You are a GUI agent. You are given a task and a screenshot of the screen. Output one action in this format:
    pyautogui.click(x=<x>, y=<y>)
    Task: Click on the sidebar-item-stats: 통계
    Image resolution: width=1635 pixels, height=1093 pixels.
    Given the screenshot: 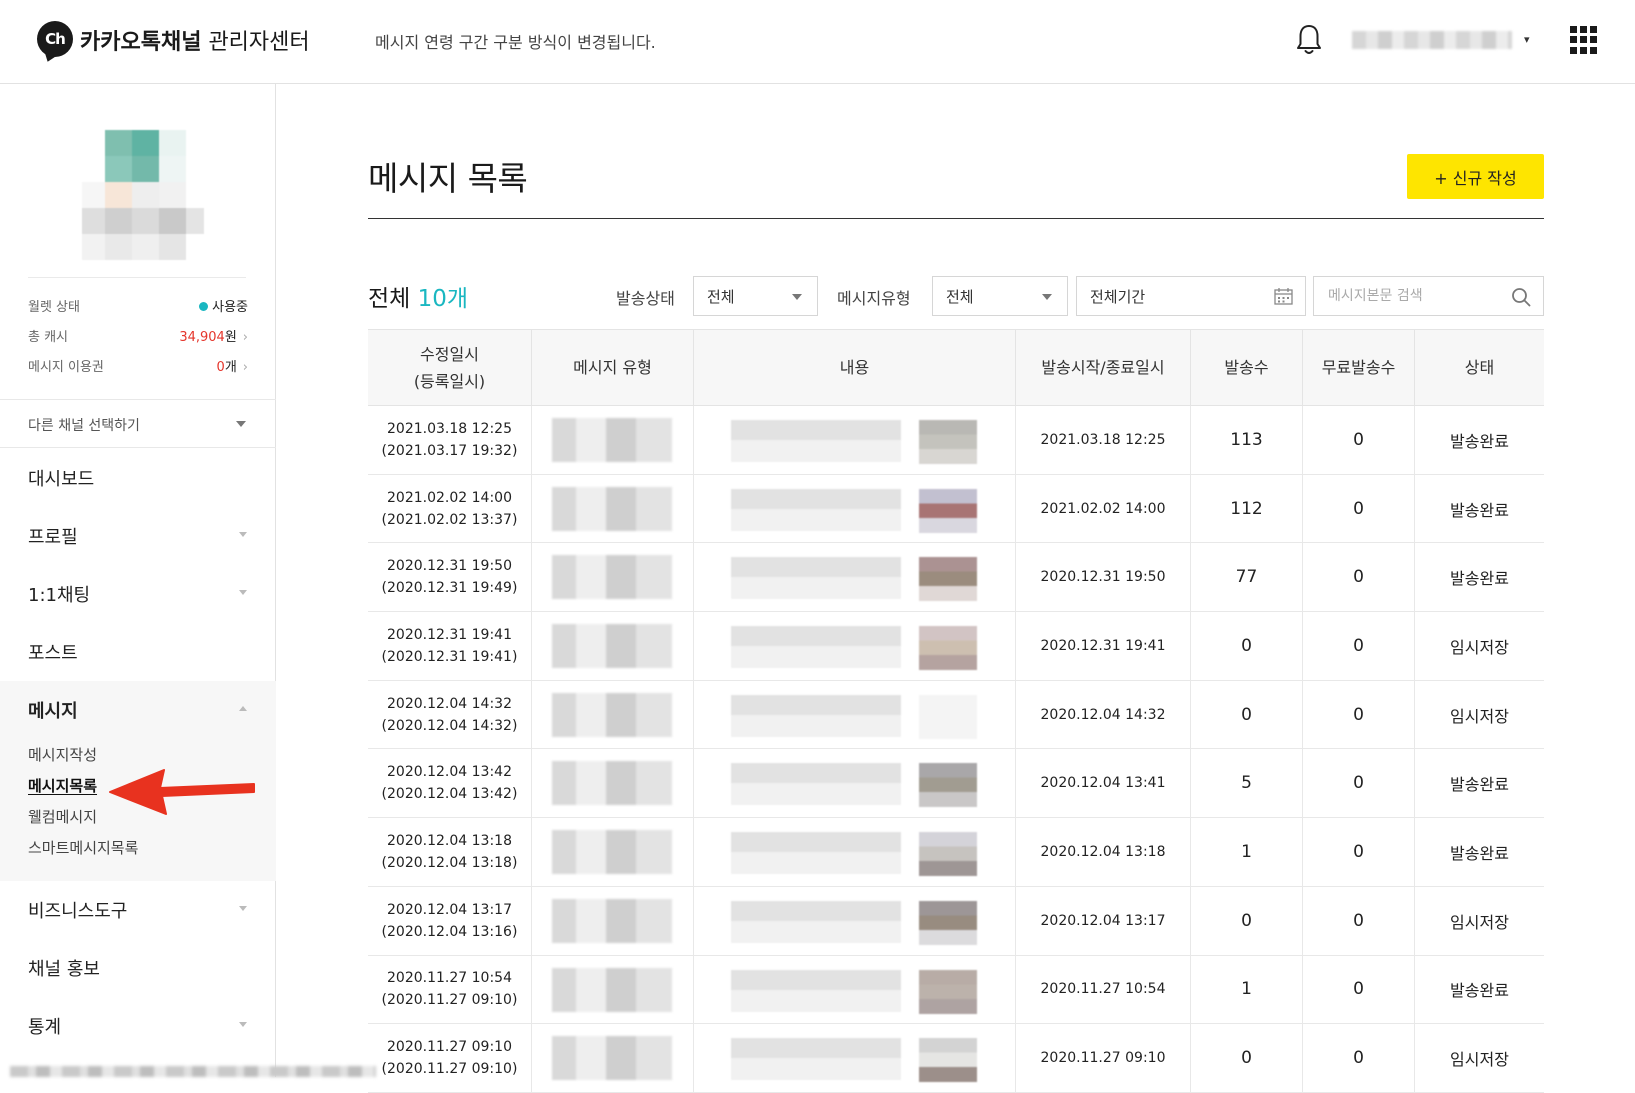 What is the action you would take?
    pyautogui.click(x=138, y=1026)
    